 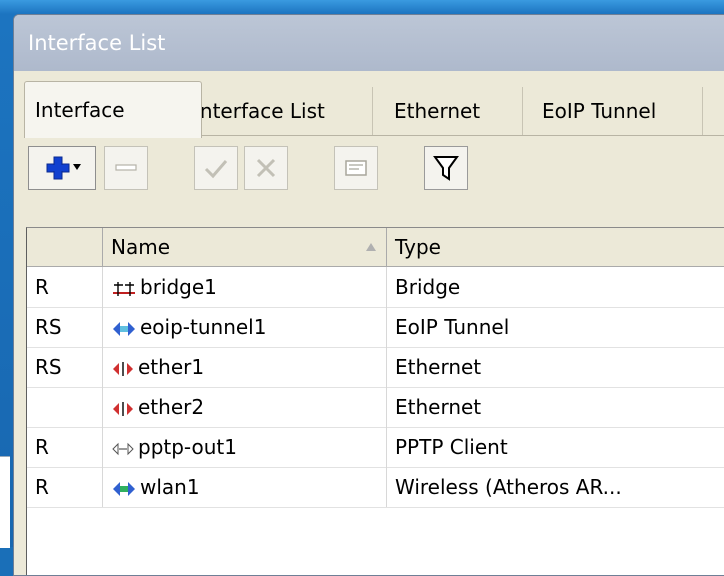 What do you see at coordinates (369, 43) in the screenshot?
I see `window-title: Interface List` at bounding box center [369, 43].